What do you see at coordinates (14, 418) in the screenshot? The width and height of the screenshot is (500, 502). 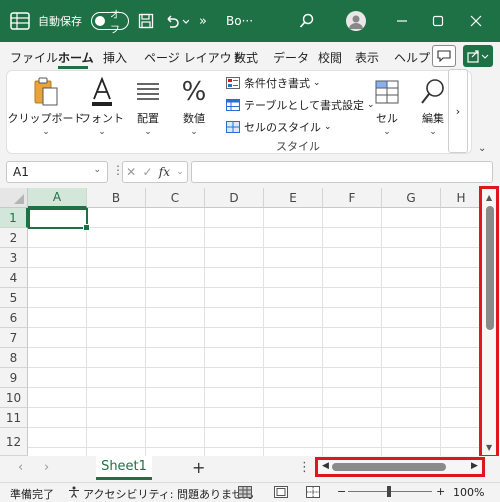 I see `row-header-11: 11` at bounding box center [14, 418].